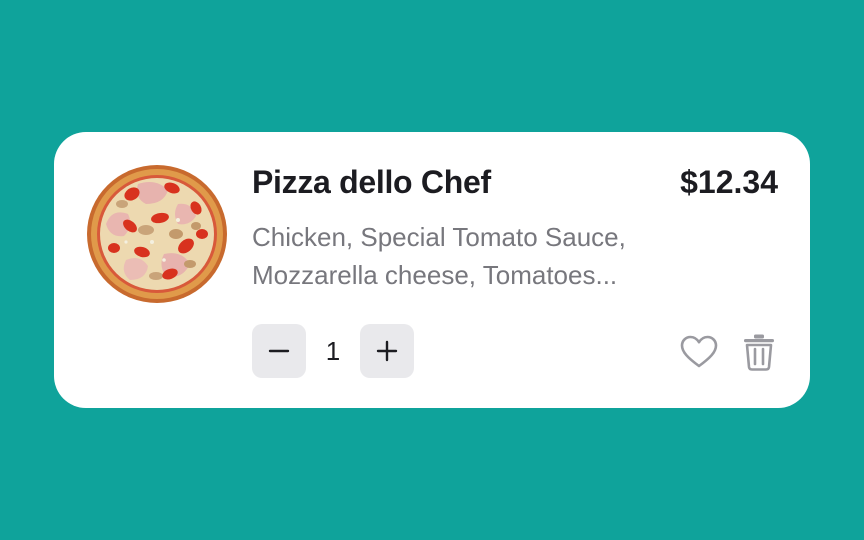 The image size is (864, 540). What do you see at coordinates (157, 234) in the screenshot?
I see `pizza-image` at bounding box center [157, 234].